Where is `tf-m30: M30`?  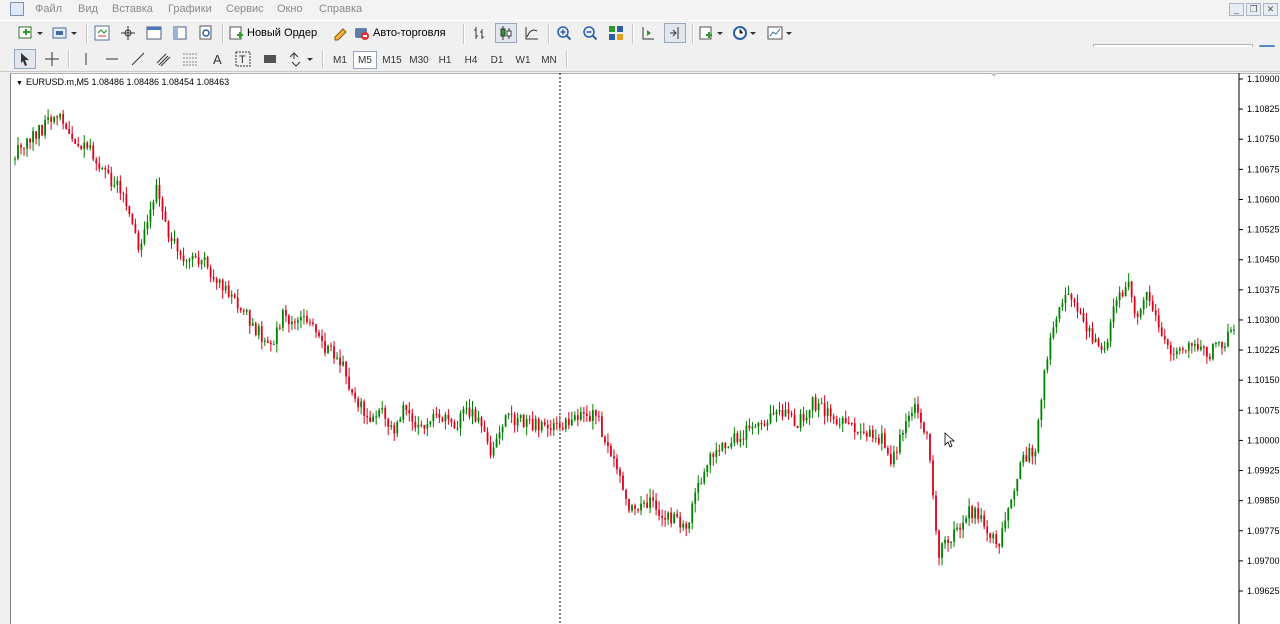 tf-m30: M30 is located at coordinates (419, 60).